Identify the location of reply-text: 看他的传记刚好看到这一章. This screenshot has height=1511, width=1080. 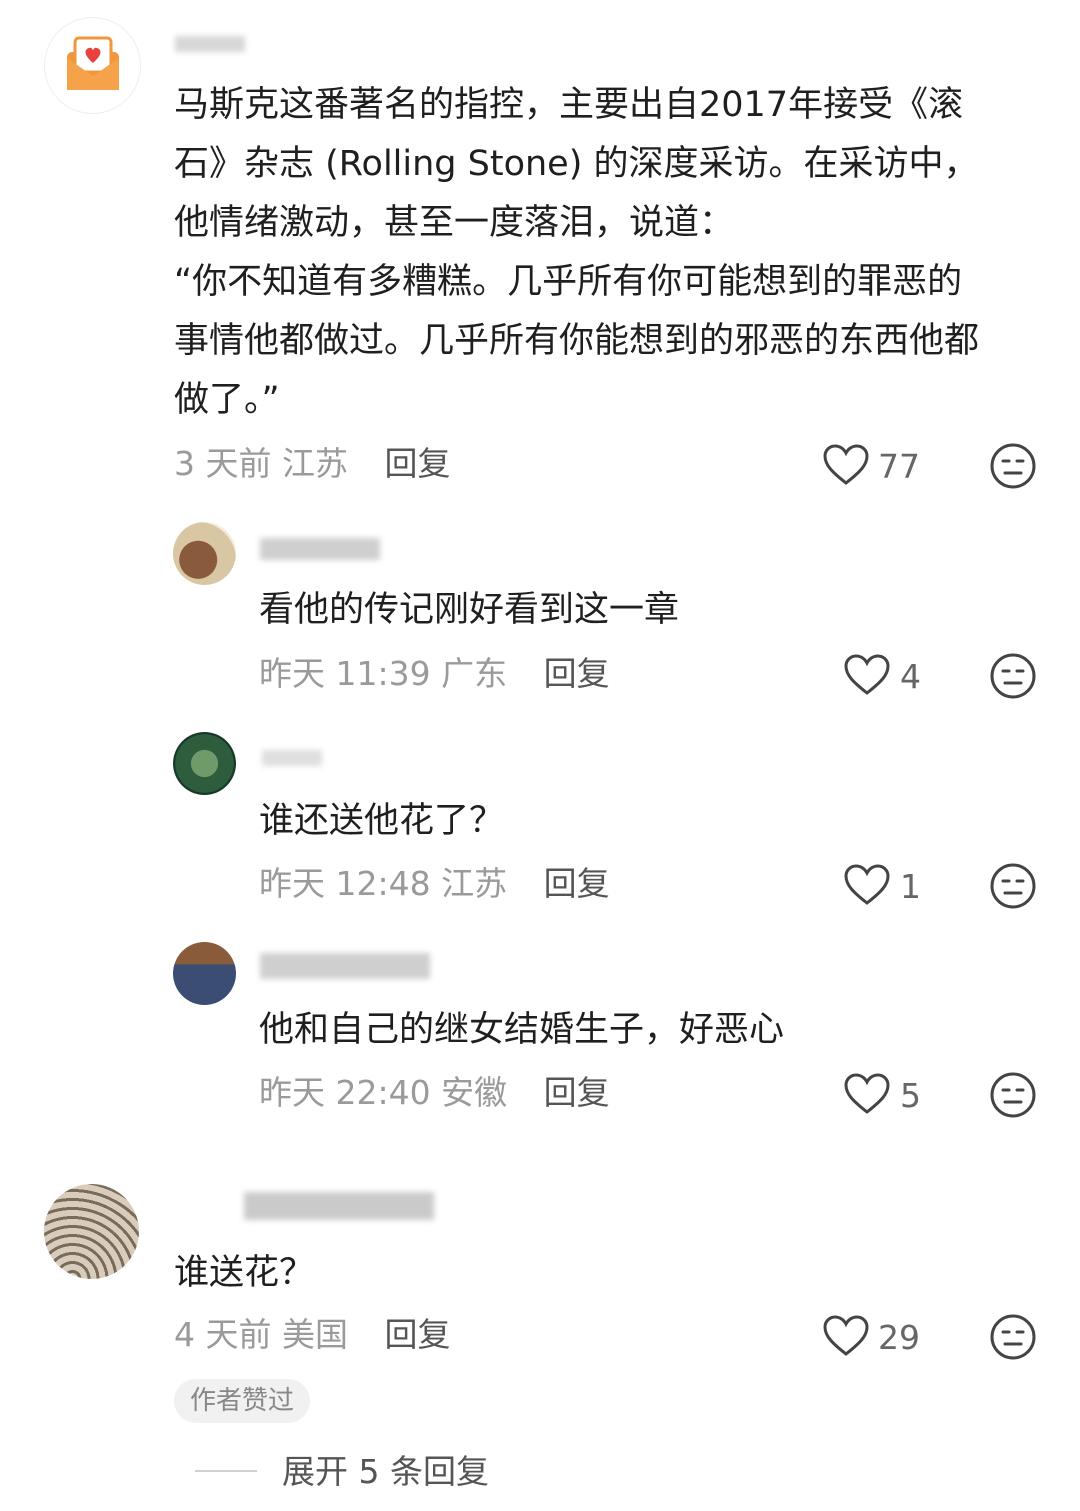
(469, 610).